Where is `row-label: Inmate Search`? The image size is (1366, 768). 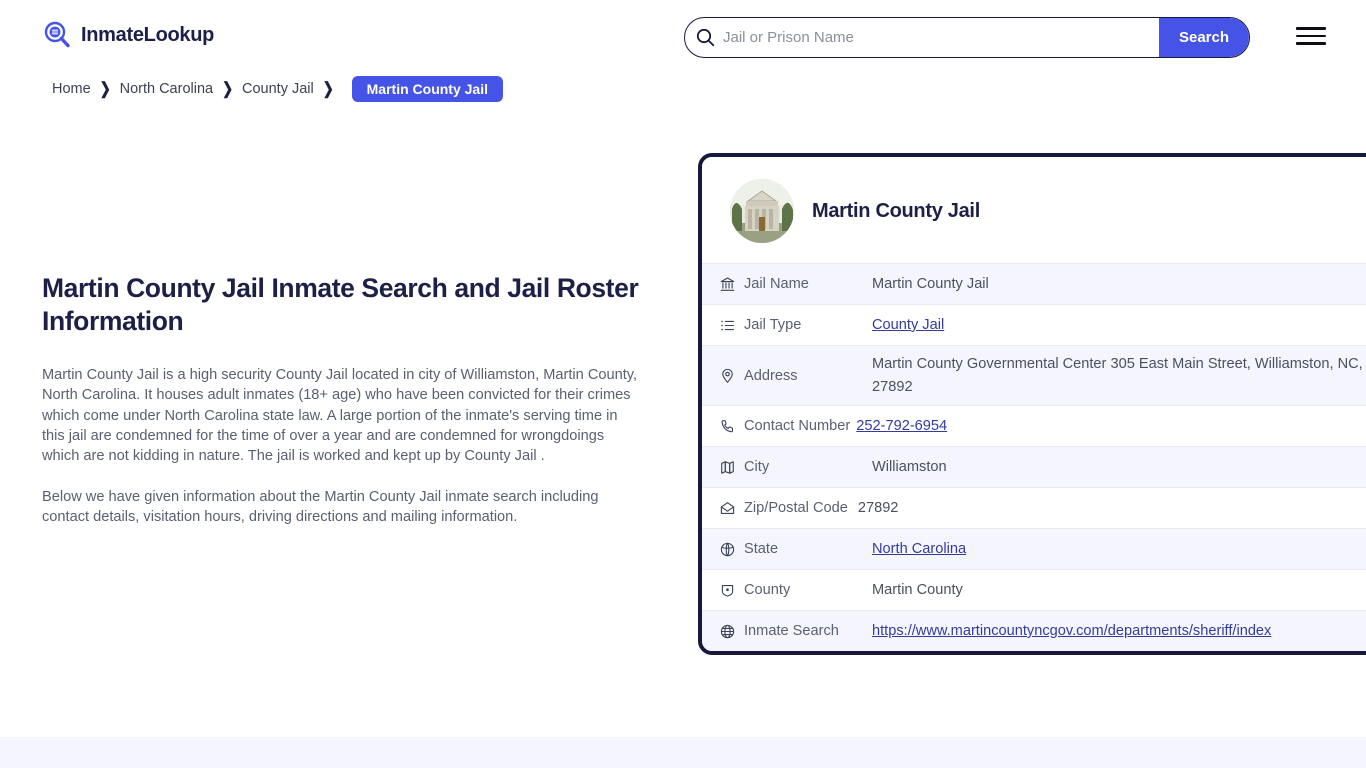 row-label: Inmate Search is located at coordinates (791, 631).